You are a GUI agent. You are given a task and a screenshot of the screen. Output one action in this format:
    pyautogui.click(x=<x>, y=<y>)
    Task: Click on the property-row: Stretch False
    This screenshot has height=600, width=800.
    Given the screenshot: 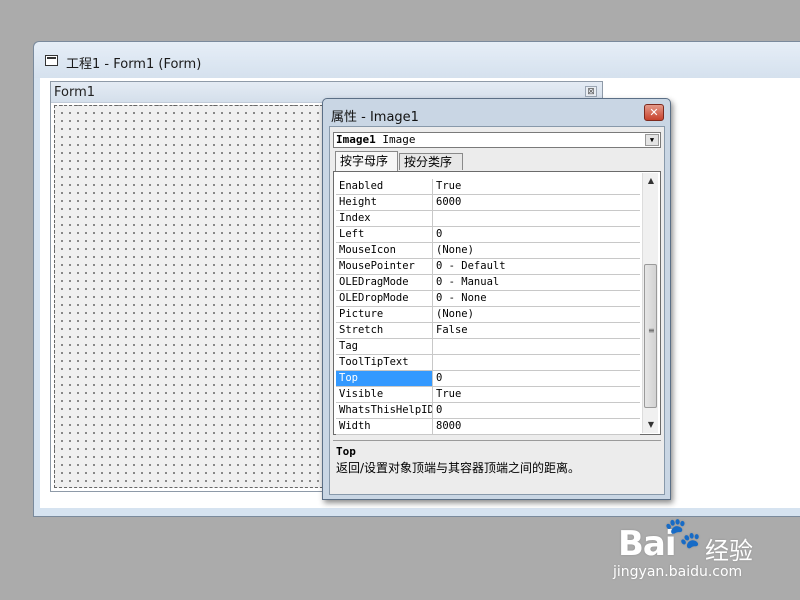 What is the action you would take?
    pyautogui.click(x=488, y=331)
    